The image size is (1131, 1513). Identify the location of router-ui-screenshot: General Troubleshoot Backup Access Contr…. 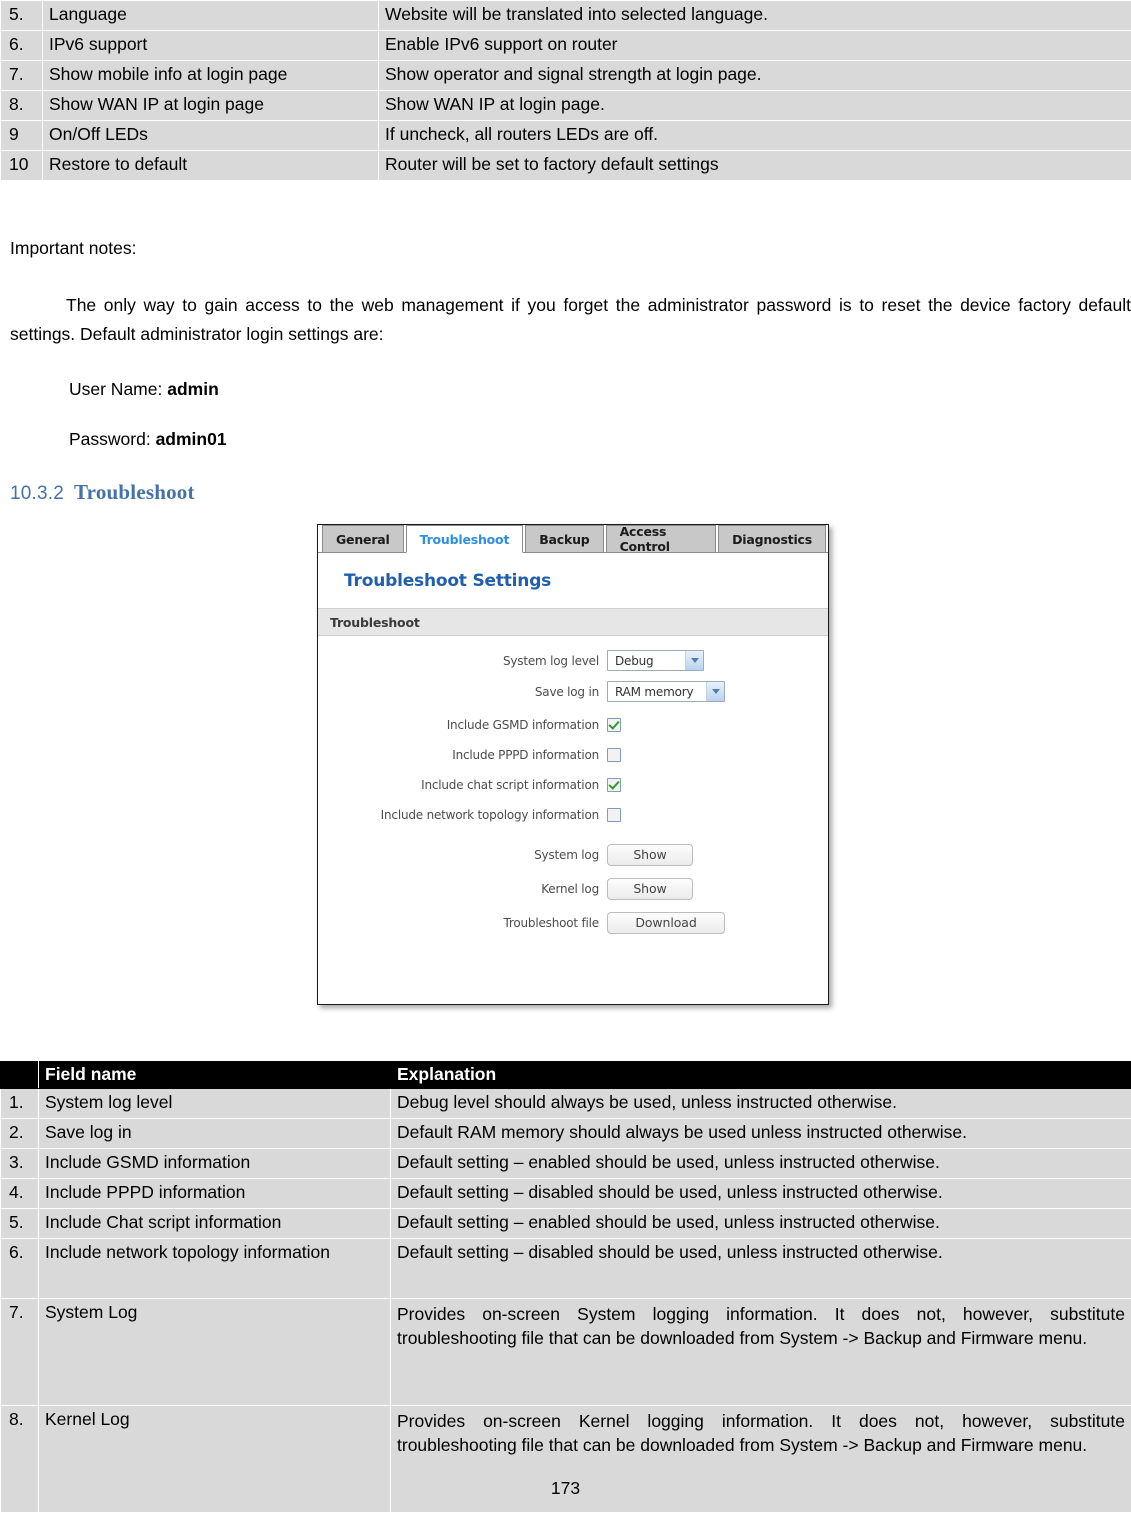
(573, 764).